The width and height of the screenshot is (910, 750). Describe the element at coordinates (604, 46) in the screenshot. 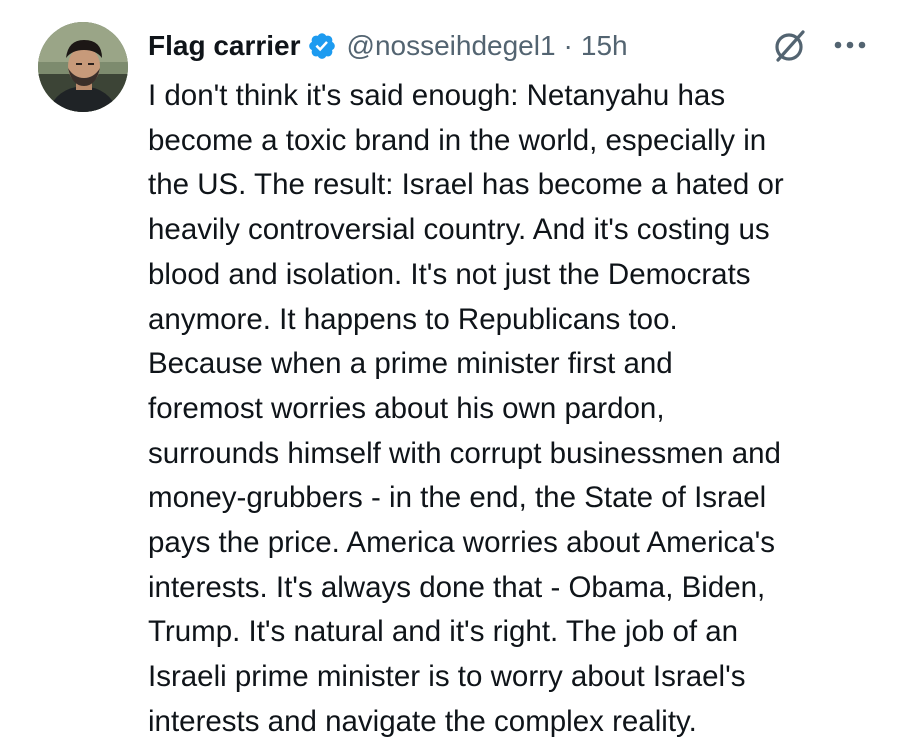

I see `timestamp: 15h` at that location.